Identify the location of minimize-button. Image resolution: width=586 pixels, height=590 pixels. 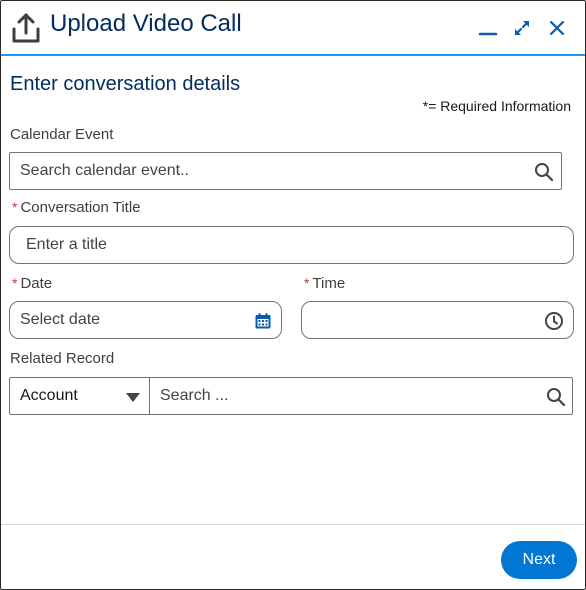
(488, 28).